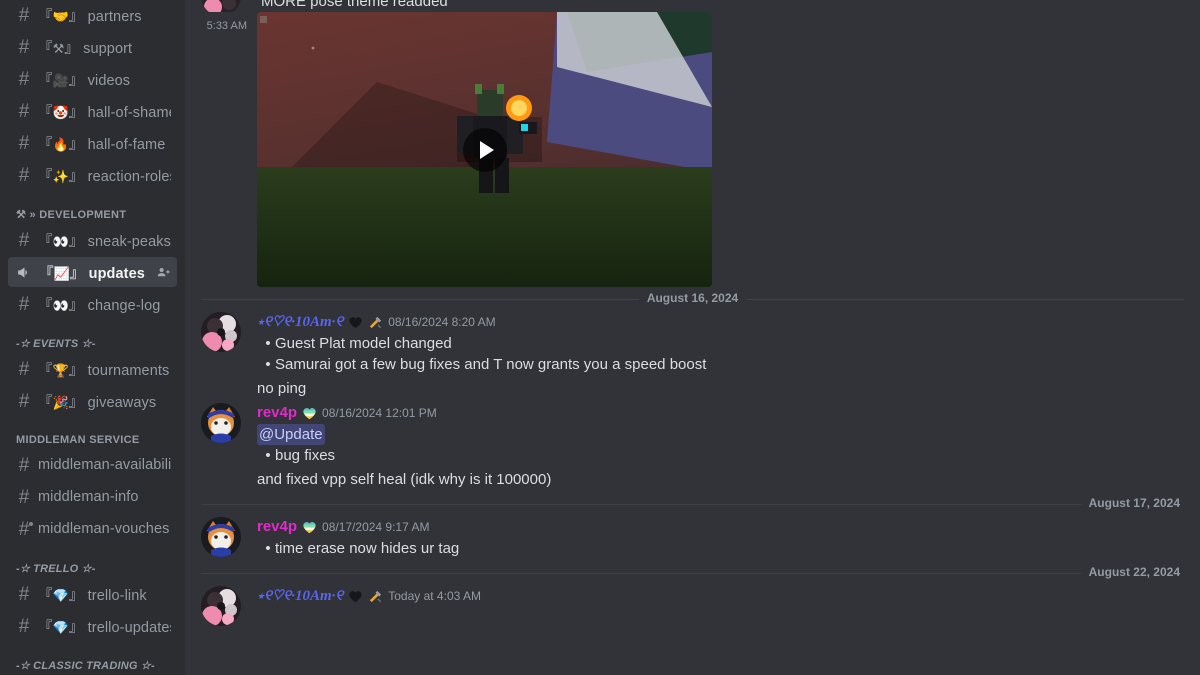 This screenshot has width=1200, height=675. I want to click on channel-emoji-icon: 🤝, so click(60, 17).